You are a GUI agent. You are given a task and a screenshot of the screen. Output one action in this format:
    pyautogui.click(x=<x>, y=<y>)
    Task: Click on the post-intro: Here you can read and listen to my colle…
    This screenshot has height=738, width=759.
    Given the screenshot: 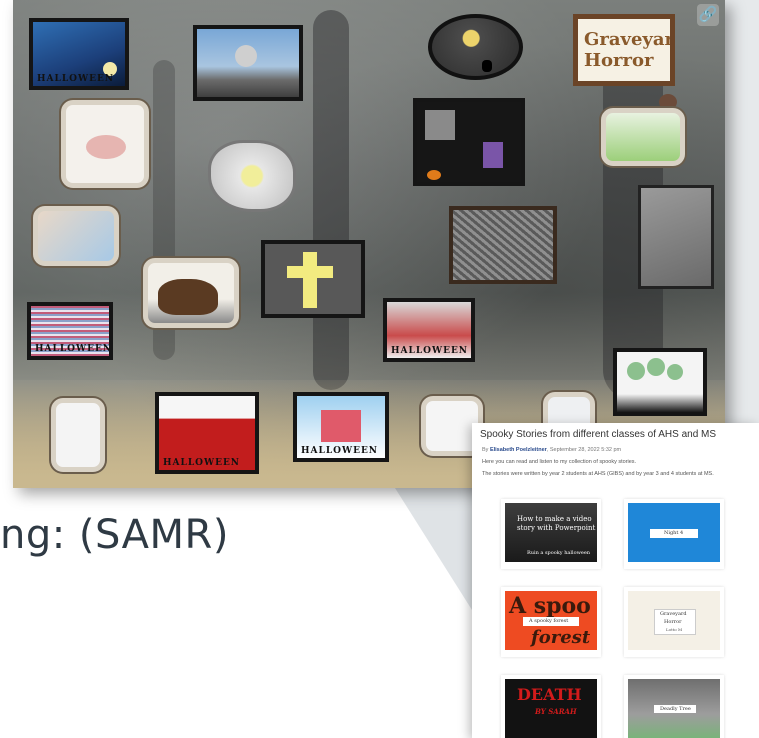 What is the action you would take?
    pyautogui.click(x=559, y=462)
    